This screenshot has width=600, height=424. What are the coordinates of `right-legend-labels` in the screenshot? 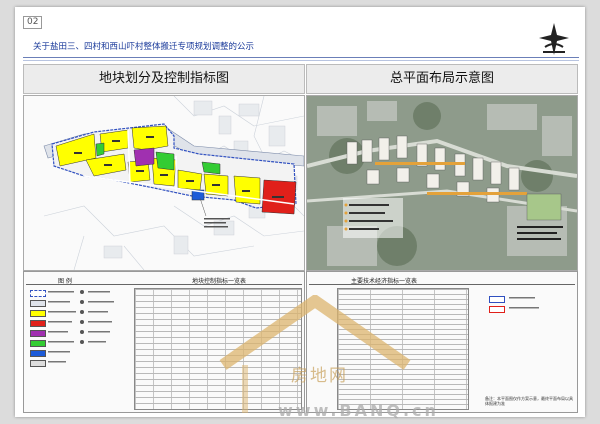 It's located at (524, 303).